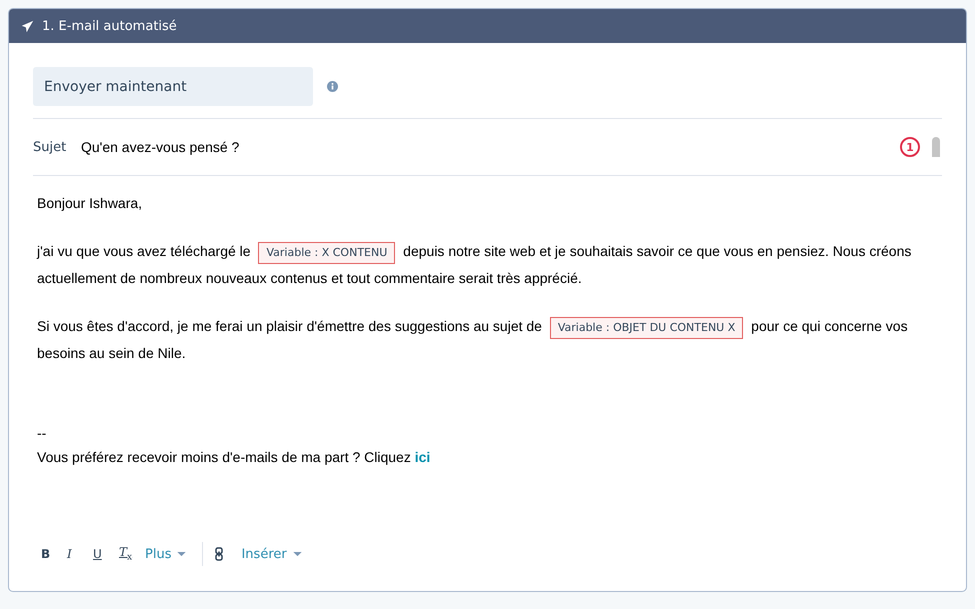 Image resolution: width=975 pixels, height=609 pixels. What do you see at coordinates (422, 457) in the screenshot?
I see `unsubscribe-link: ici` at bounding box center [422, 457].